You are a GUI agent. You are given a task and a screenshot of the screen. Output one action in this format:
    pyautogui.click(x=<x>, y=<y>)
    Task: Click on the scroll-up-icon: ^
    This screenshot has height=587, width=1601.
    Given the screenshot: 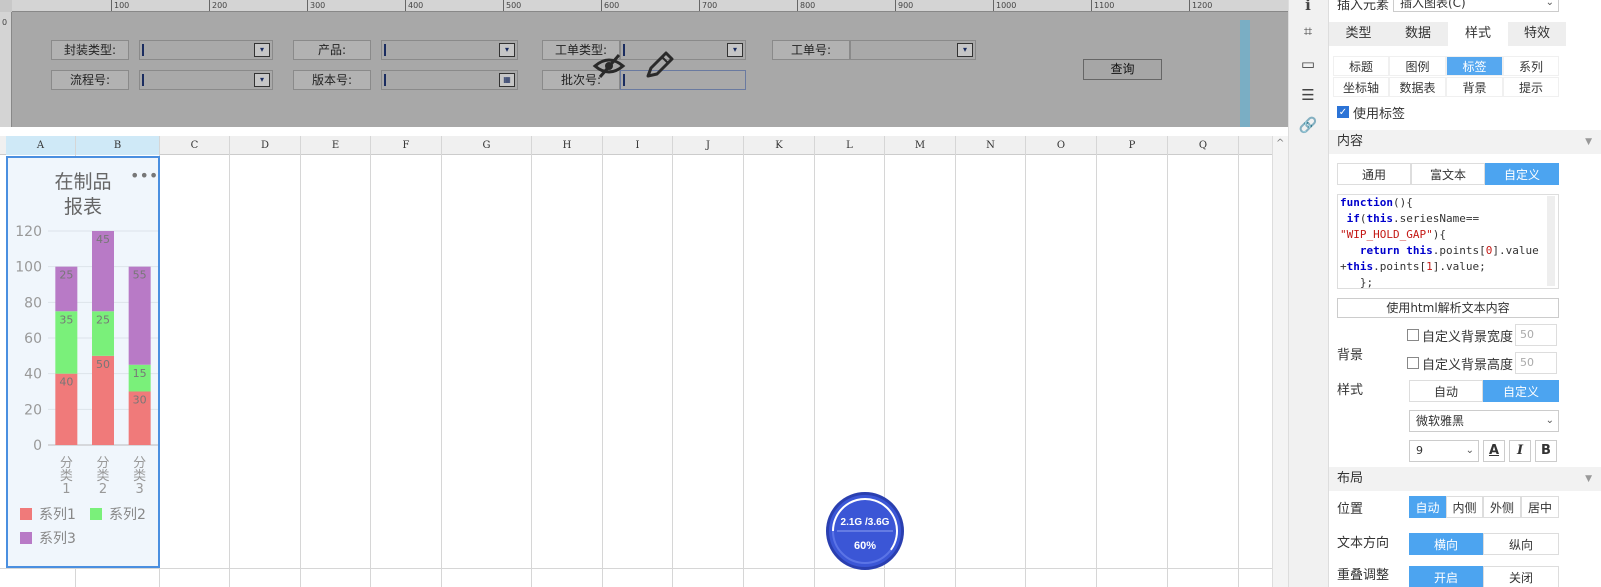 What is the action you would take?
    pyautogui.click(x=1280, y=143)
    